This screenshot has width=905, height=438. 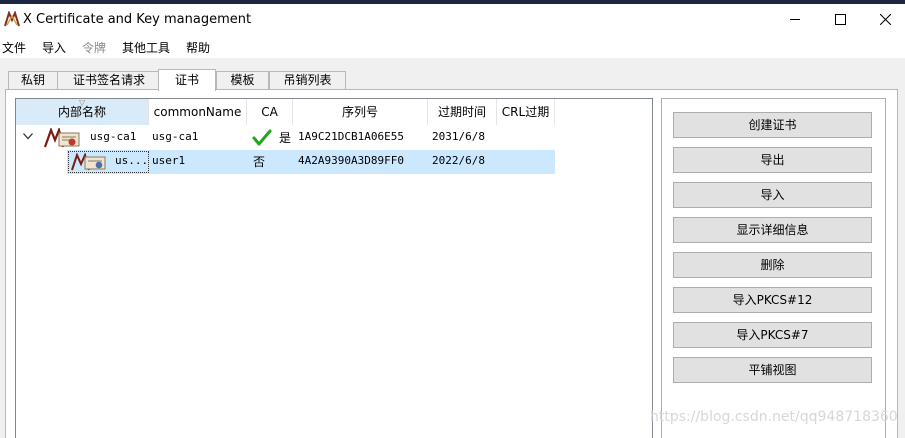 I want to click on certificate-icon, so click(x=88, y=162).